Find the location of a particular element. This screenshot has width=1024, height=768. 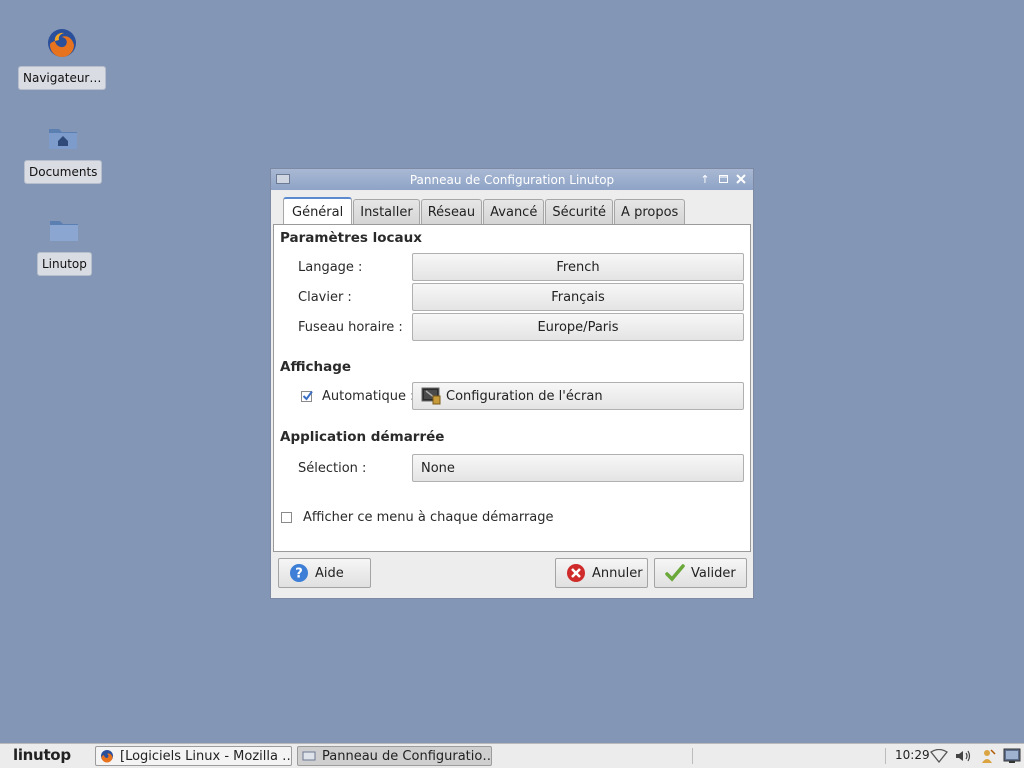

tab-general: Général is located at coordinates (318, 211).